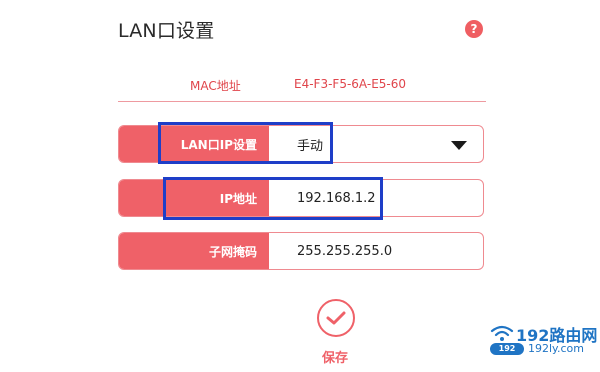  I want to click on save-button, so click(336, 318).